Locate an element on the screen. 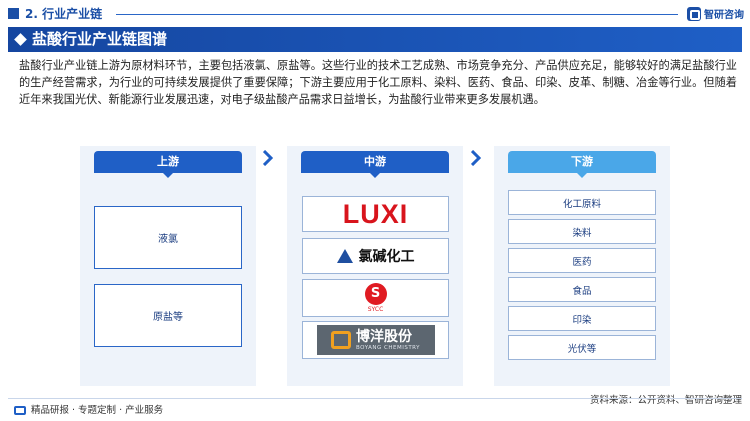 Image resolution: width=750 pixels, height=421 pixels. source-note: 资料来源：公开资料、智研咨询整理 is located at coordinates (665, 400).